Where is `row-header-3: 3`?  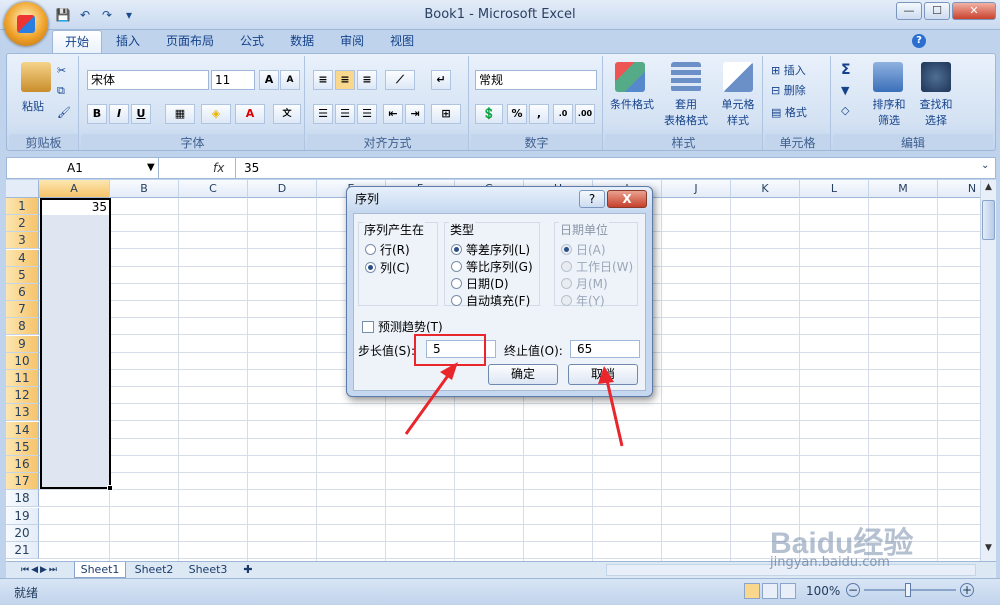 row-header-3: 3 is located at coordinates (22, 241).